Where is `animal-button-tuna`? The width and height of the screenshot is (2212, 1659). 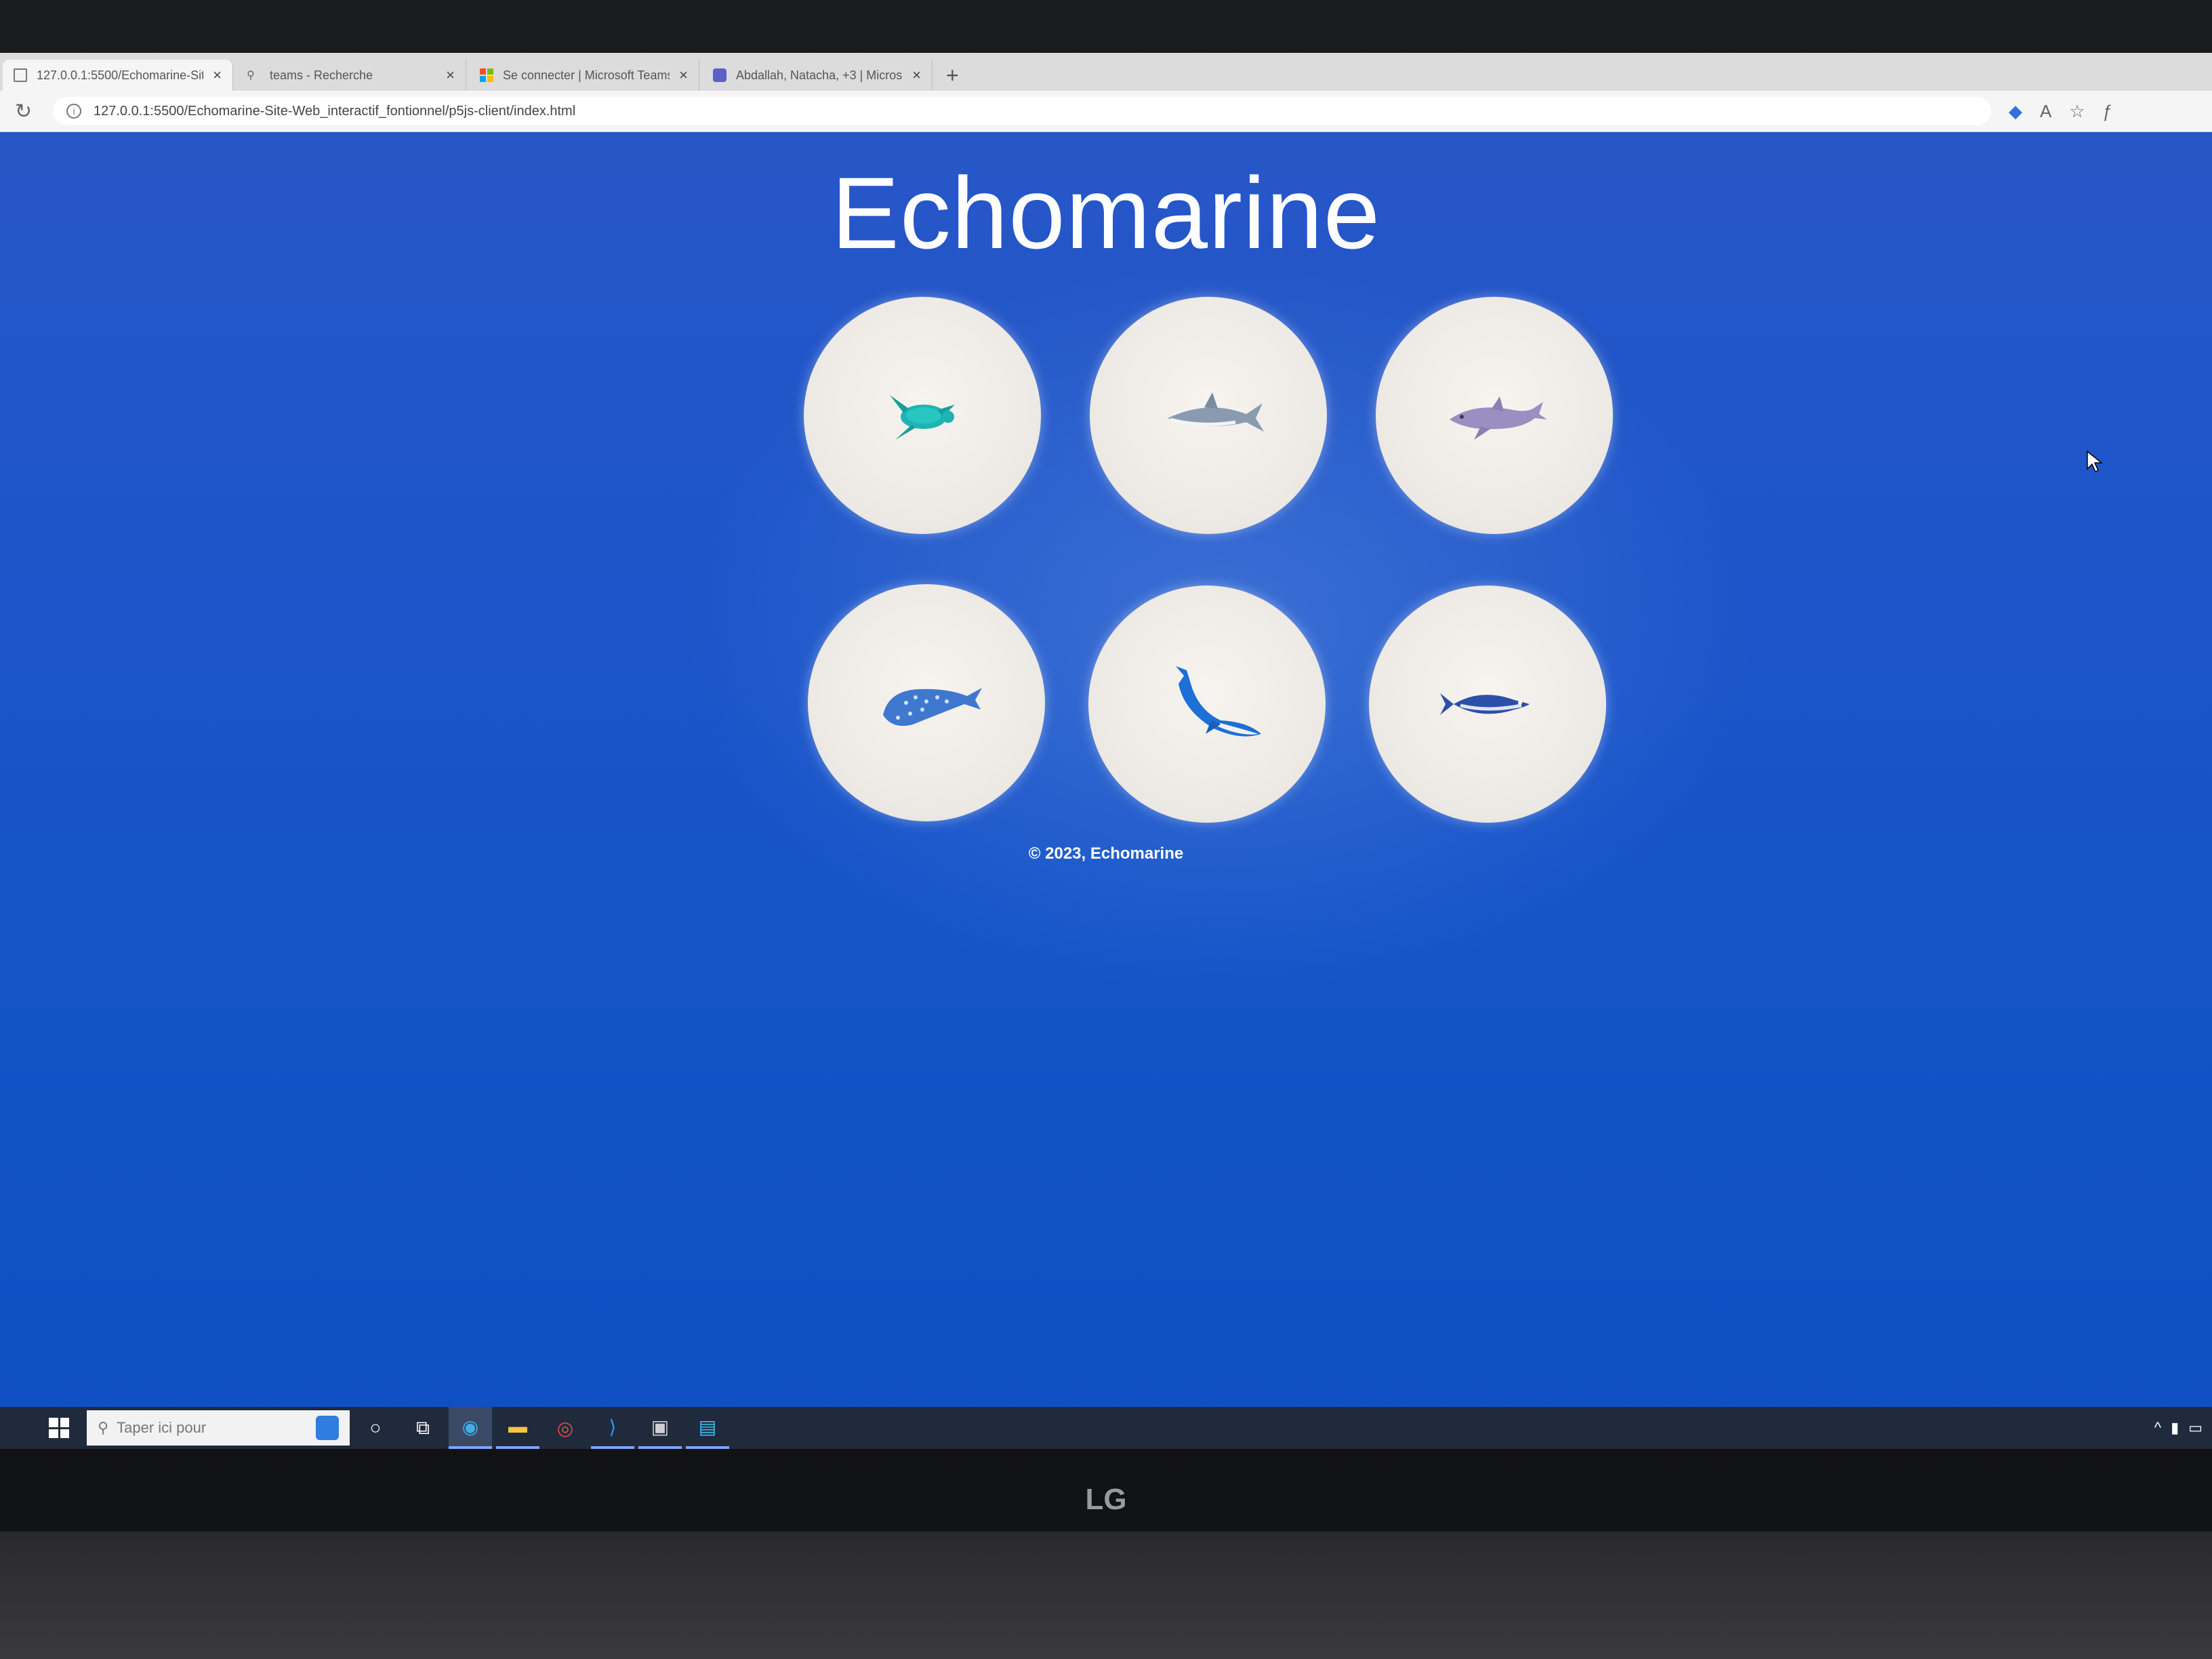 animal-button-tuna is located at coordinates (1488, 704).